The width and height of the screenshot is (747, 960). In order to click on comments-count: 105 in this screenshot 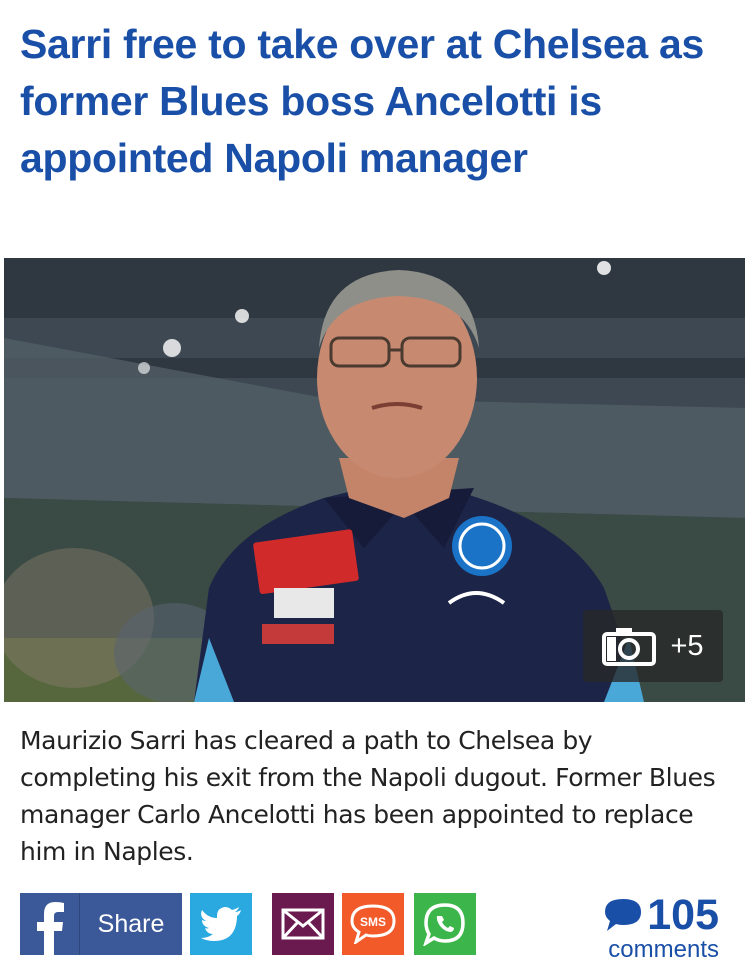, I will do `click(683, 915)`.